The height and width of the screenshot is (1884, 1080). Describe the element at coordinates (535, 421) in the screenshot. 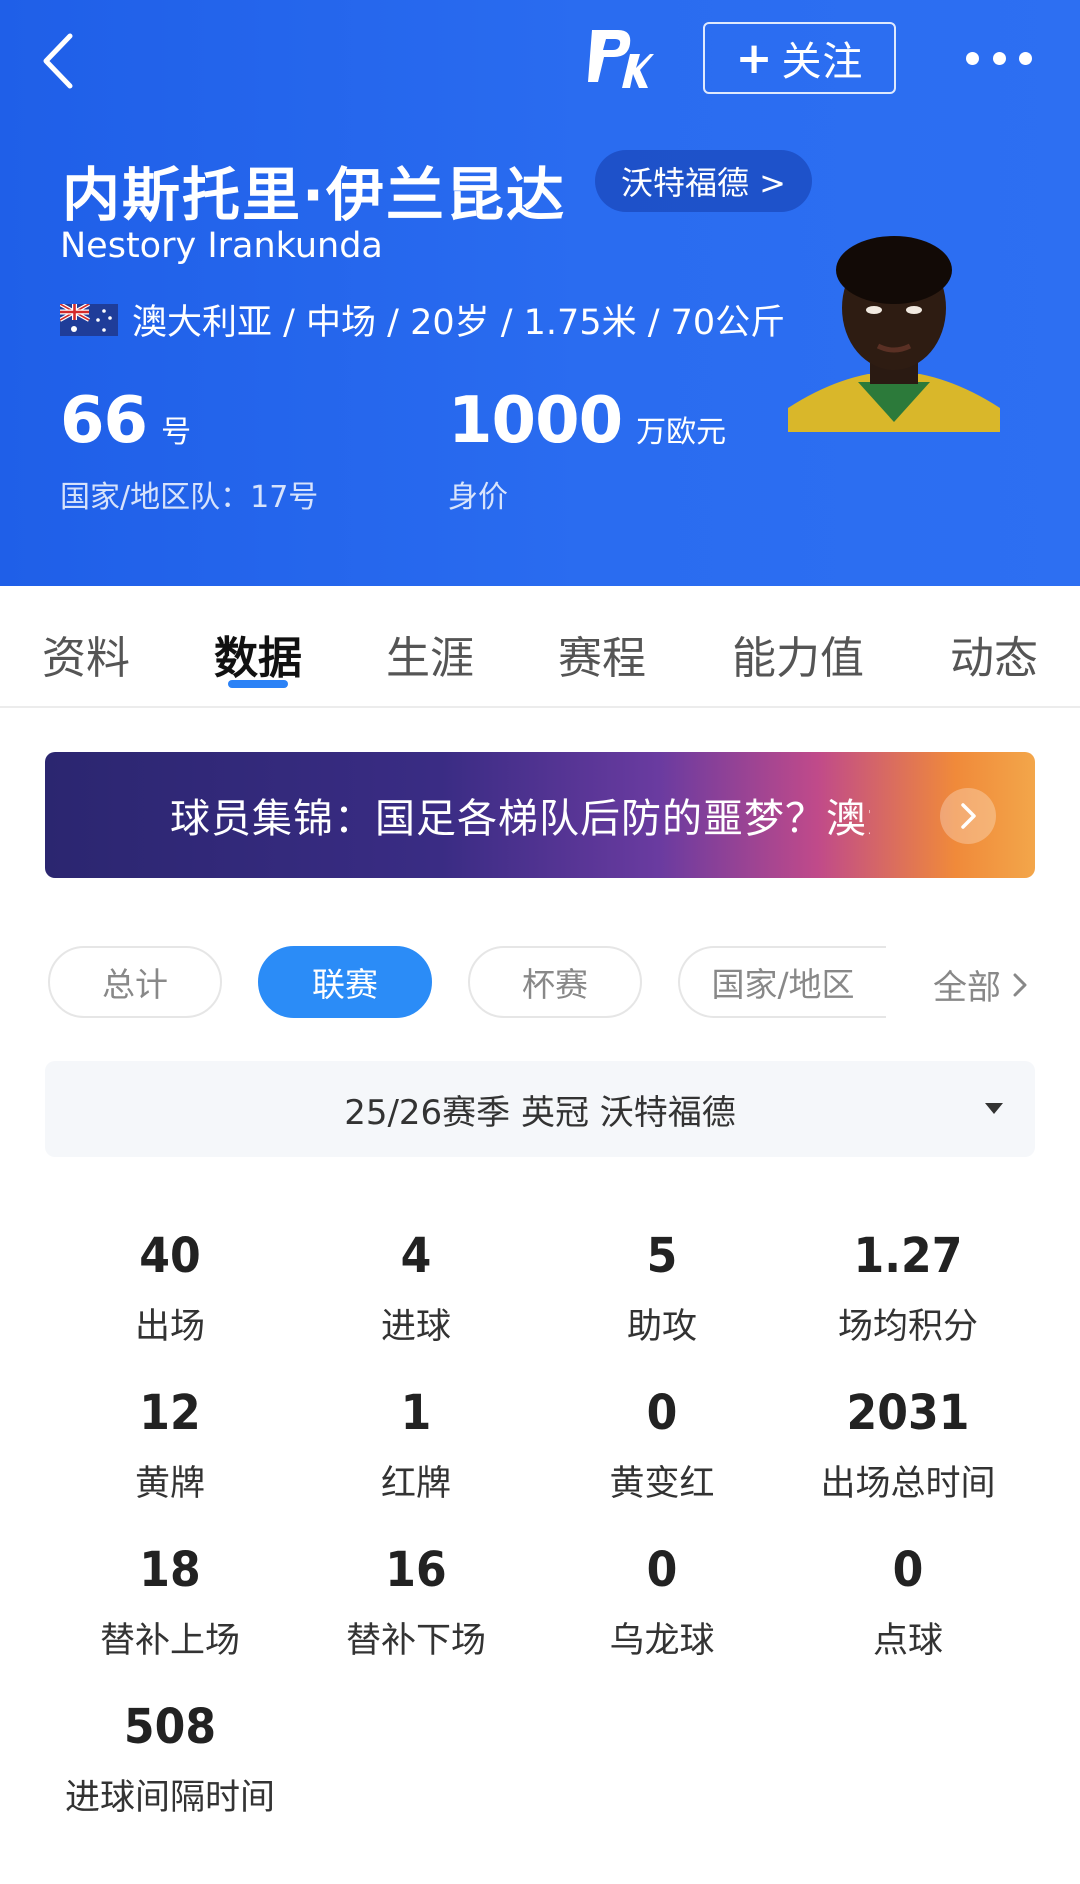

I see `market-value: 1000` at that location.